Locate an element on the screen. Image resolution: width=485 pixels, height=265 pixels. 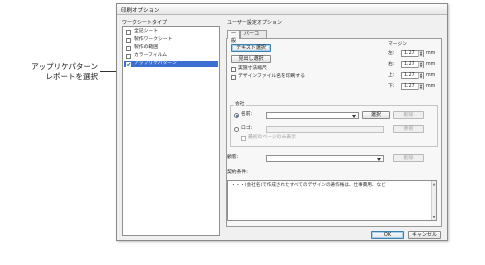
logo-path-field is located at coordinates (325, 129).